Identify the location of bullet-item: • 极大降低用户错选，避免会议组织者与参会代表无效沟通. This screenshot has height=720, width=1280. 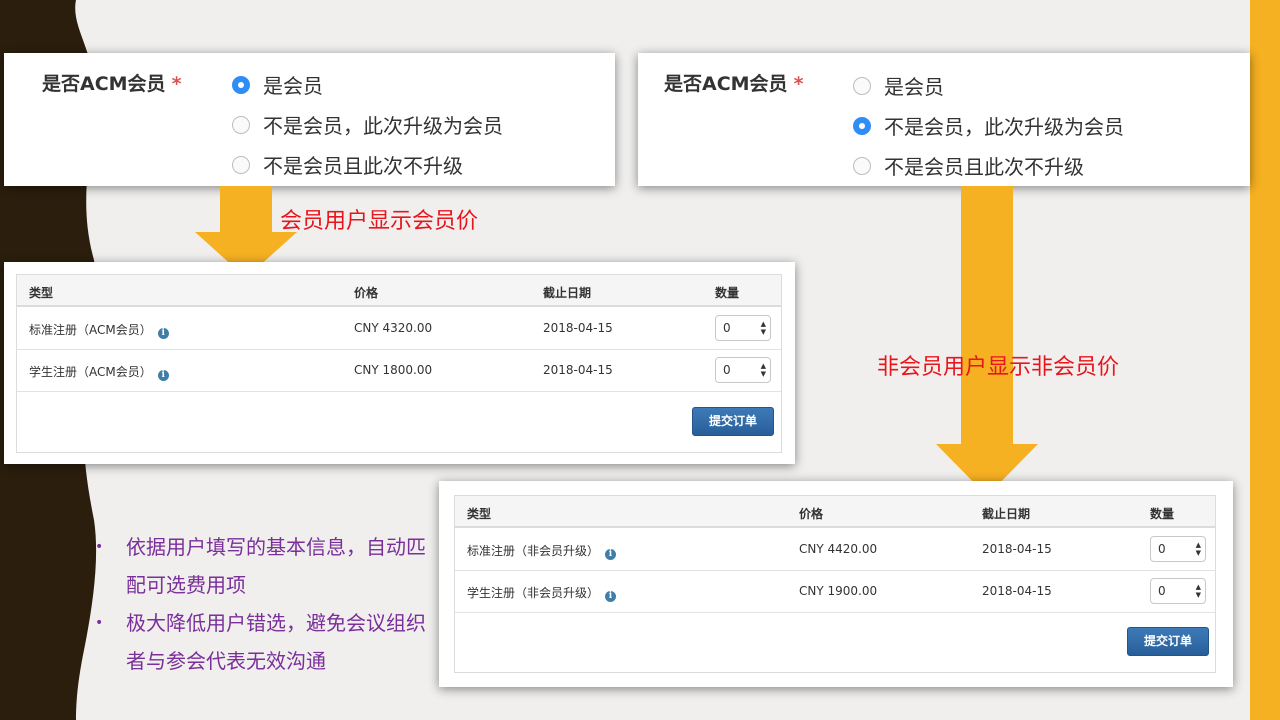
(265, 642).